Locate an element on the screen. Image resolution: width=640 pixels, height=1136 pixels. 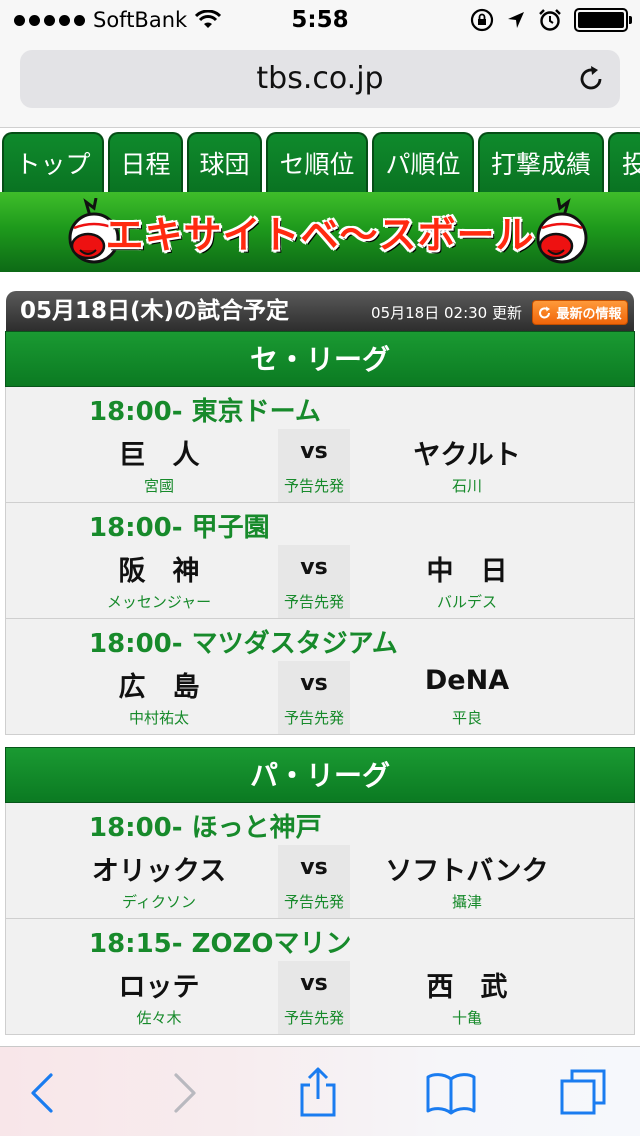
nav-tabs: トップ 日程 球団 セ順位 パ順位 打撃成績 投 is located at coordinates (320, 162).